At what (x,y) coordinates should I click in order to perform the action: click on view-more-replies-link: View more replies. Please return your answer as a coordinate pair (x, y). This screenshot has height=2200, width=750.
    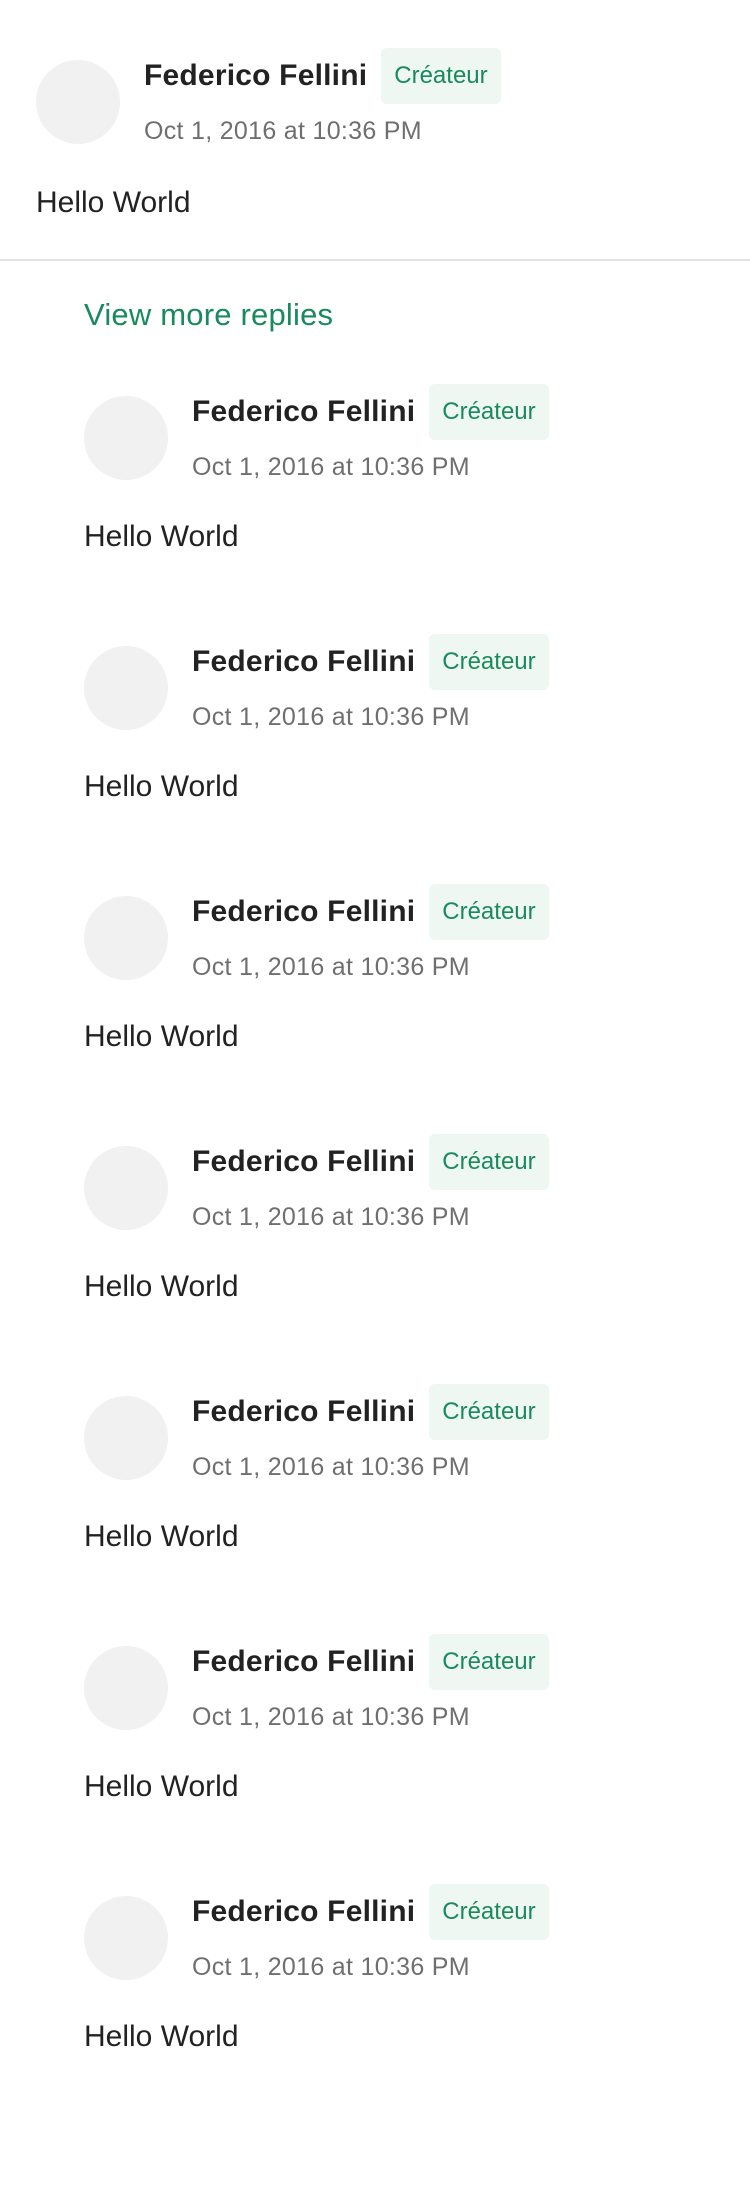
    Looking at the image, I should click on (208, 315).